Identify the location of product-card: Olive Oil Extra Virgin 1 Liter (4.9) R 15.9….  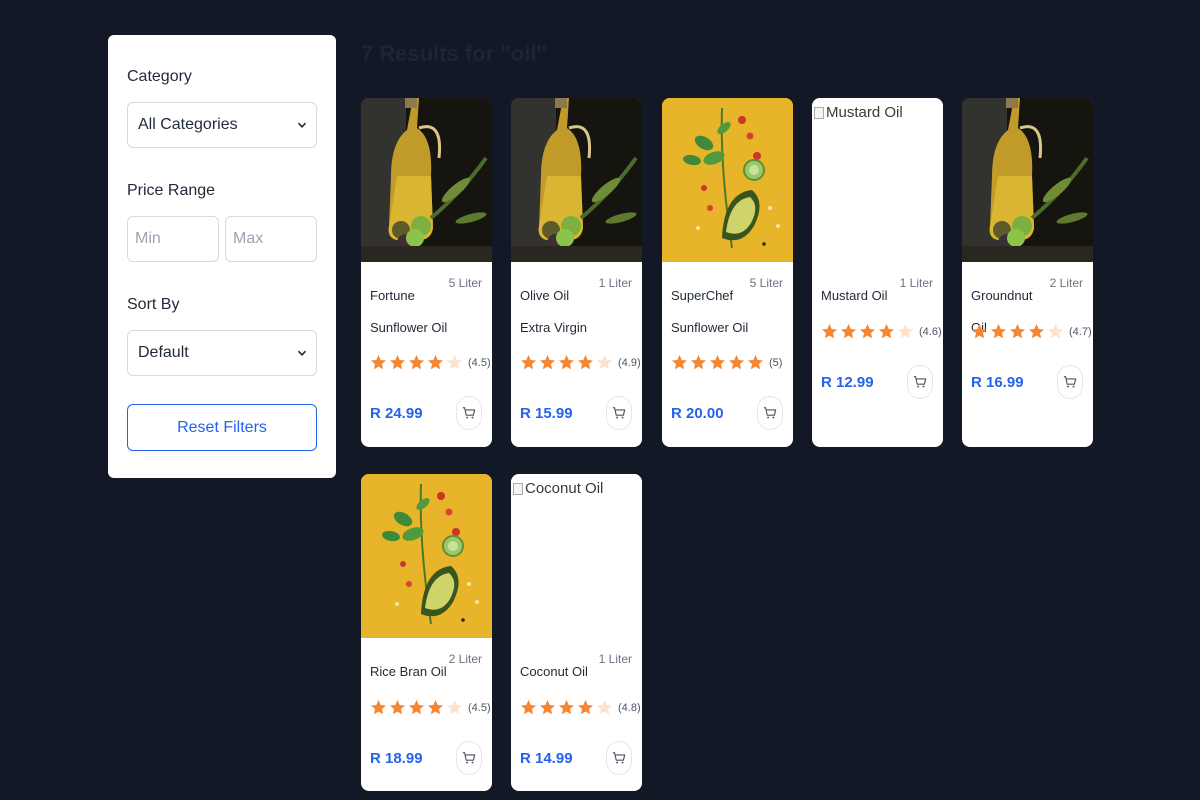
(576, 272).